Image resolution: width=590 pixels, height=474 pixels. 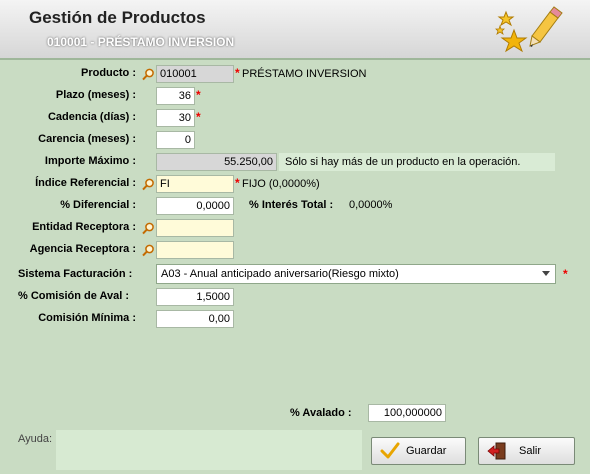 What do you see at coordinates (426, 451) in the screenshot?
I see `save-label: Guardar` at bounding box center [426, 451].